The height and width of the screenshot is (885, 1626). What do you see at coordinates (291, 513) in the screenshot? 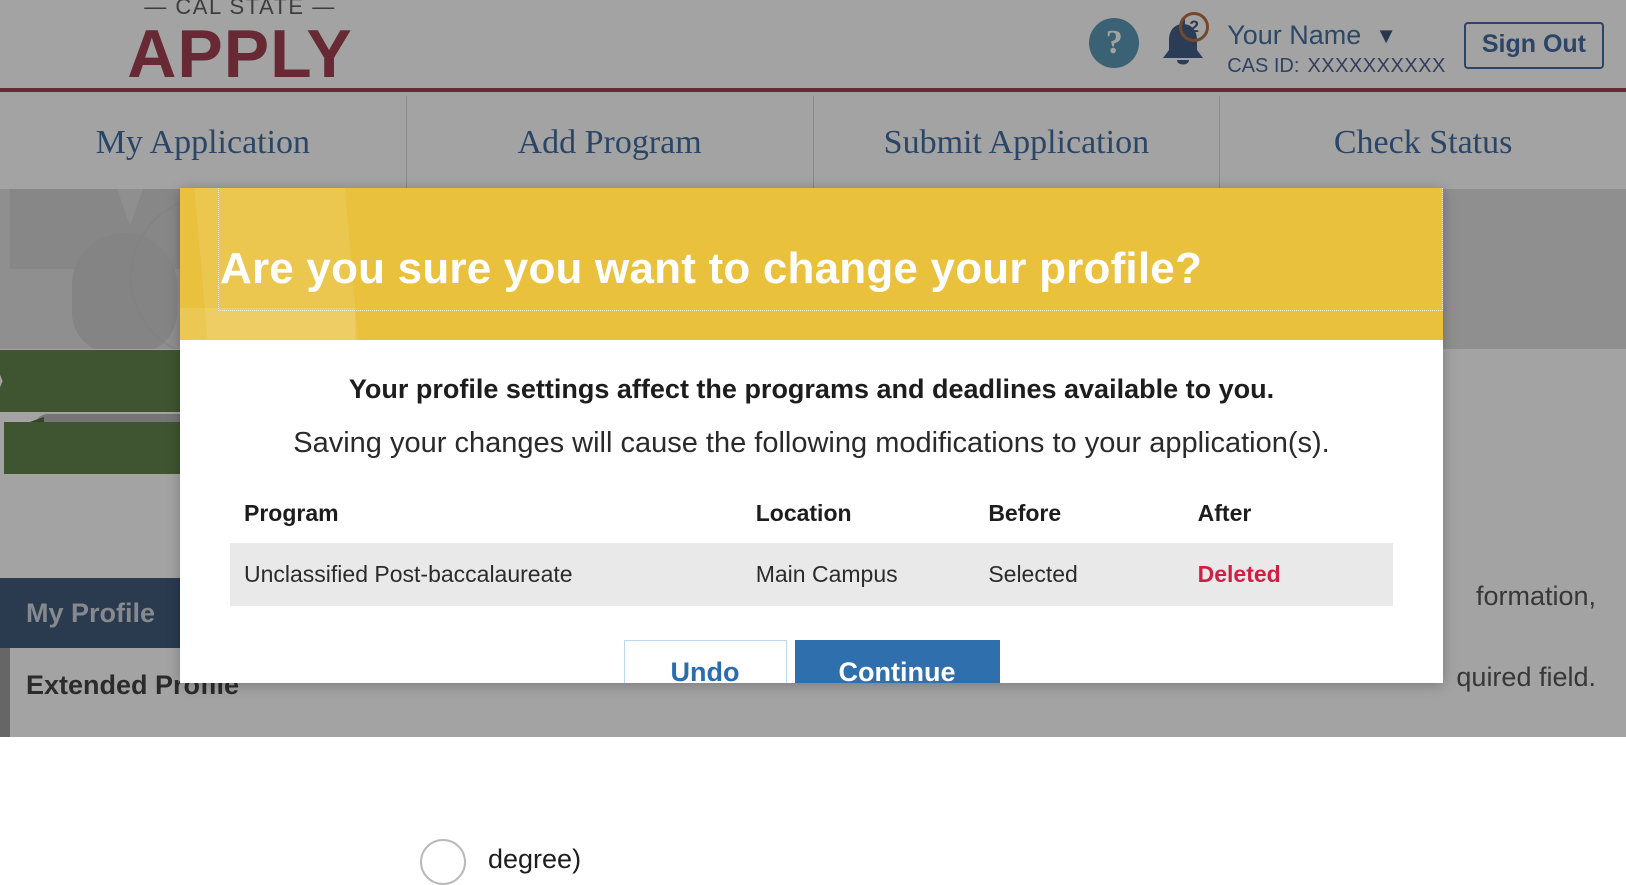
I see `column-header-program: Program` at bounding box center [291, 513].